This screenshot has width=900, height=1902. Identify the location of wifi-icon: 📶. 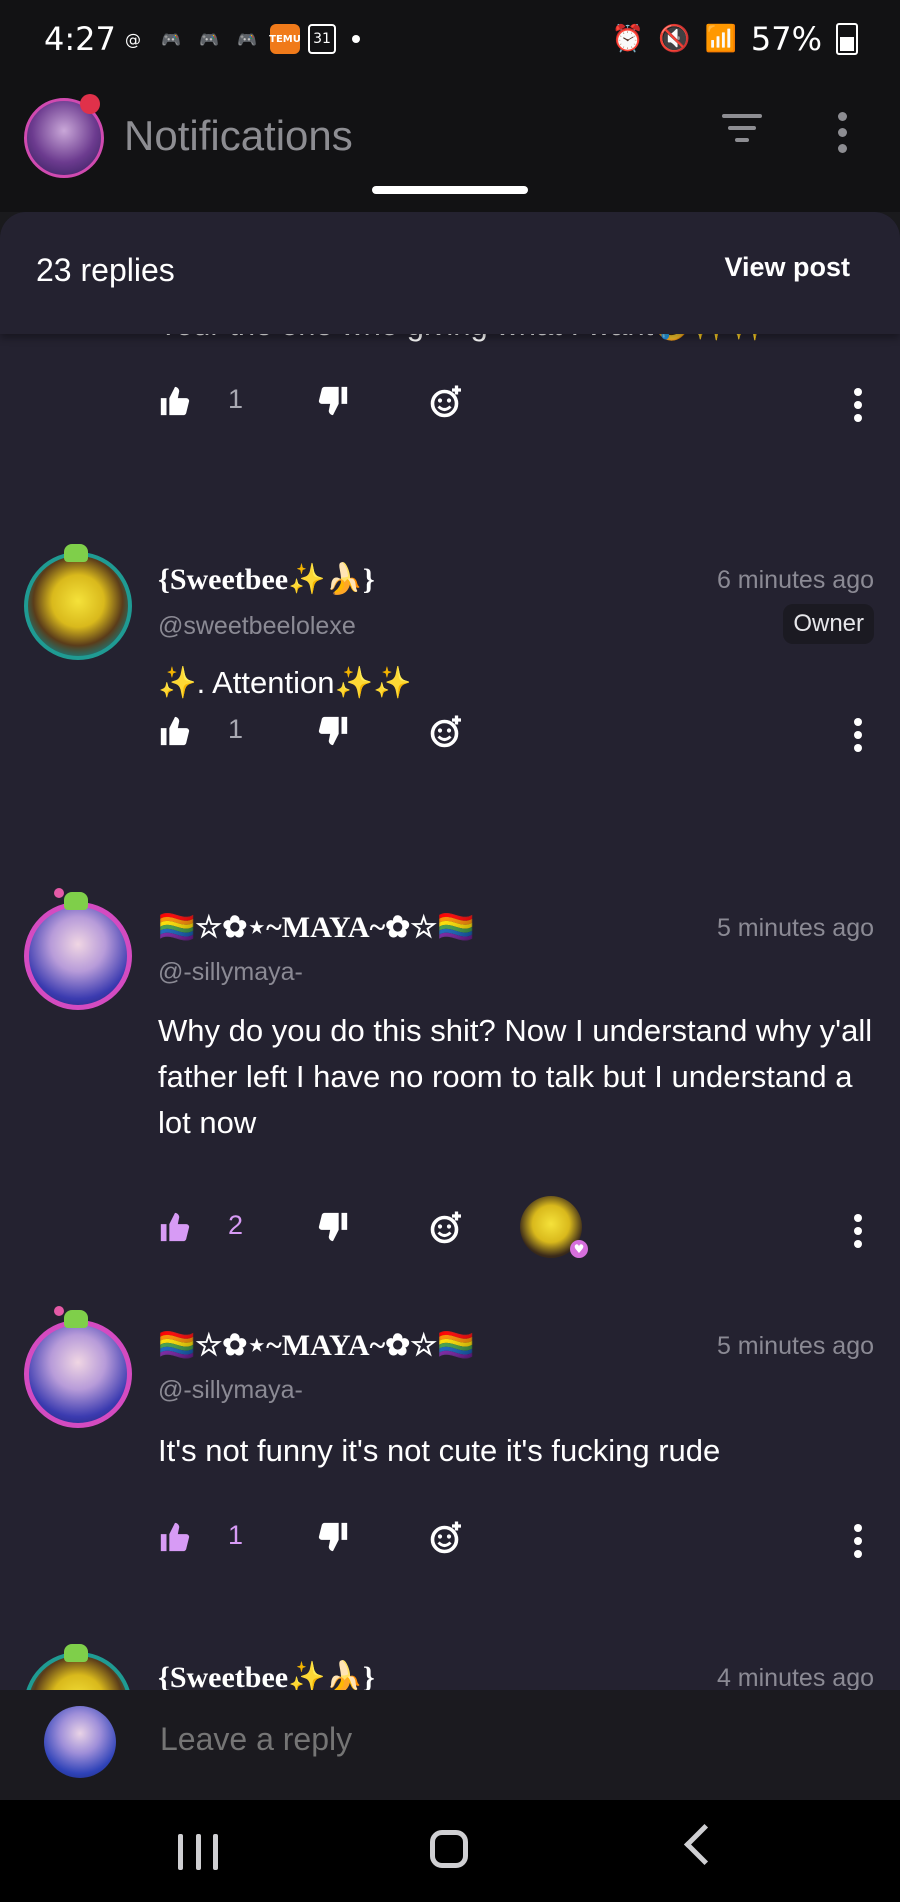
(720, 39).